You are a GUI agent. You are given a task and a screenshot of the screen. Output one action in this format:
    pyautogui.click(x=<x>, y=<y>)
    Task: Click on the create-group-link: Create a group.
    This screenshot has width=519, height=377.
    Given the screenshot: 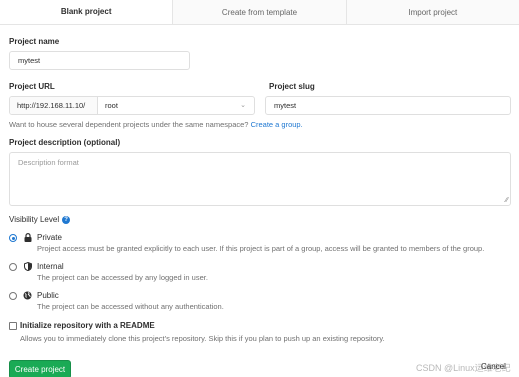 What is the action you would take?
    pyautogui.click(x=277, y=124)
    